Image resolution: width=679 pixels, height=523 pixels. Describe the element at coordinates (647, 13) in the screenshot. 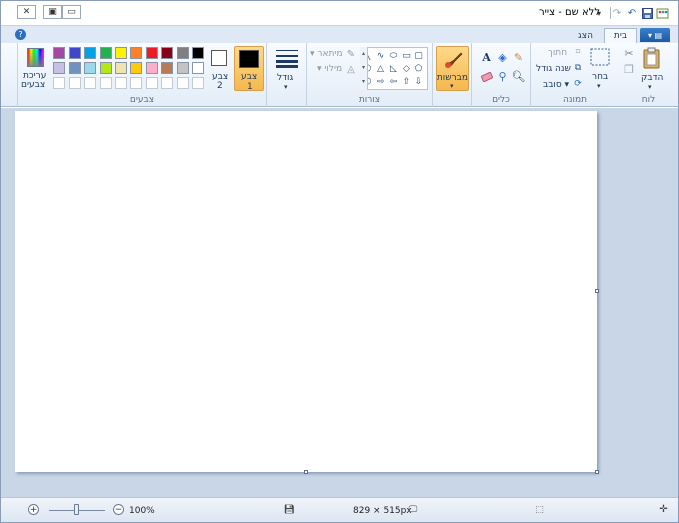

I see `save-icon` at that location.